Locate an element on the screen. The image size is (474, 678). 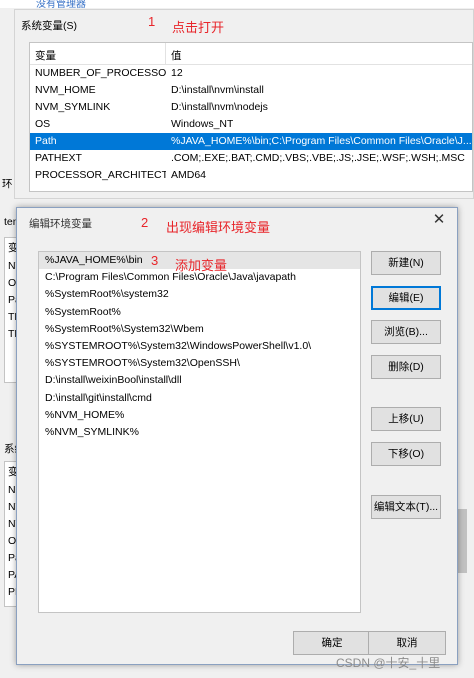
table-row: PROCESSOR_ARCHITECT... AMD64 is located at coordinates (251, 175).